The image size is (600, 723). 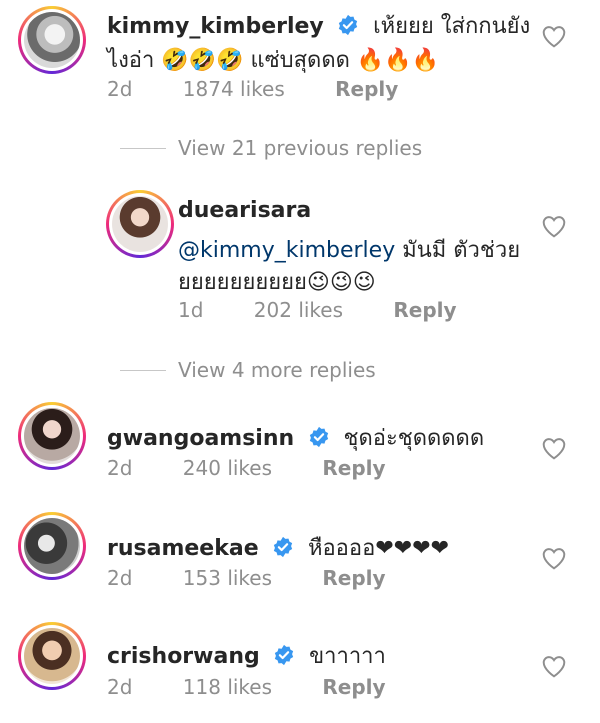 What do you see at coordinates (244, 210) in the screenshot?
I see `username: duearisara` at bounding box center [244, 210].